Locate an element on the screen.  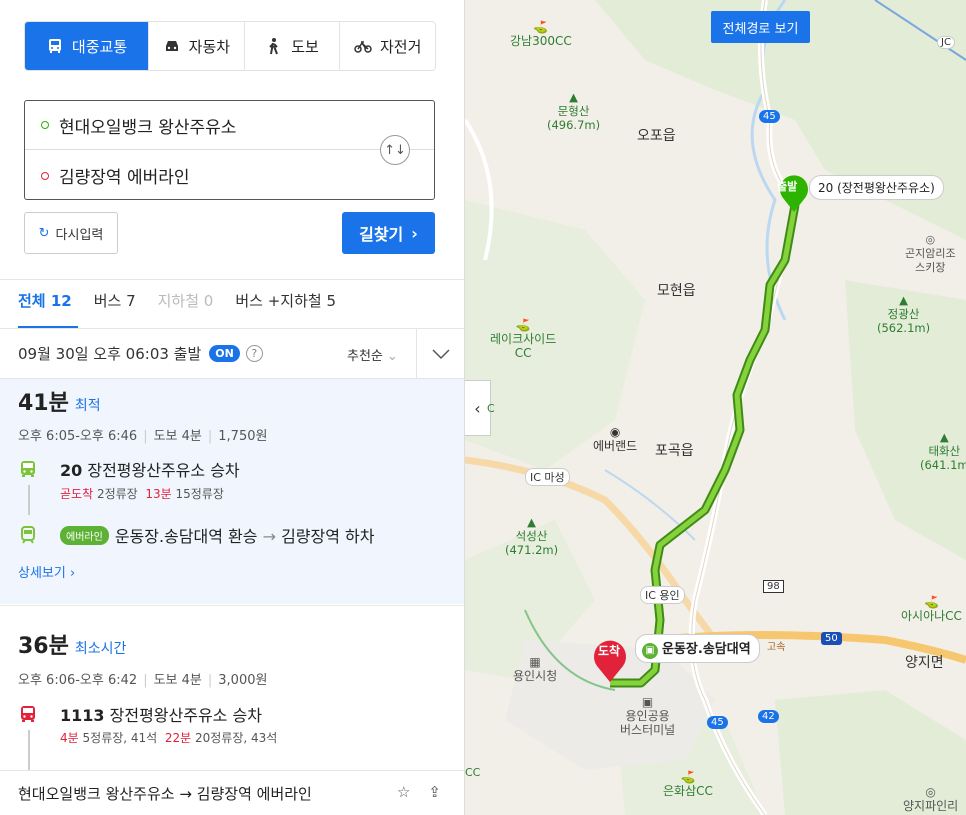
mode-car: 자동차 is located at coordinates (196, 46).